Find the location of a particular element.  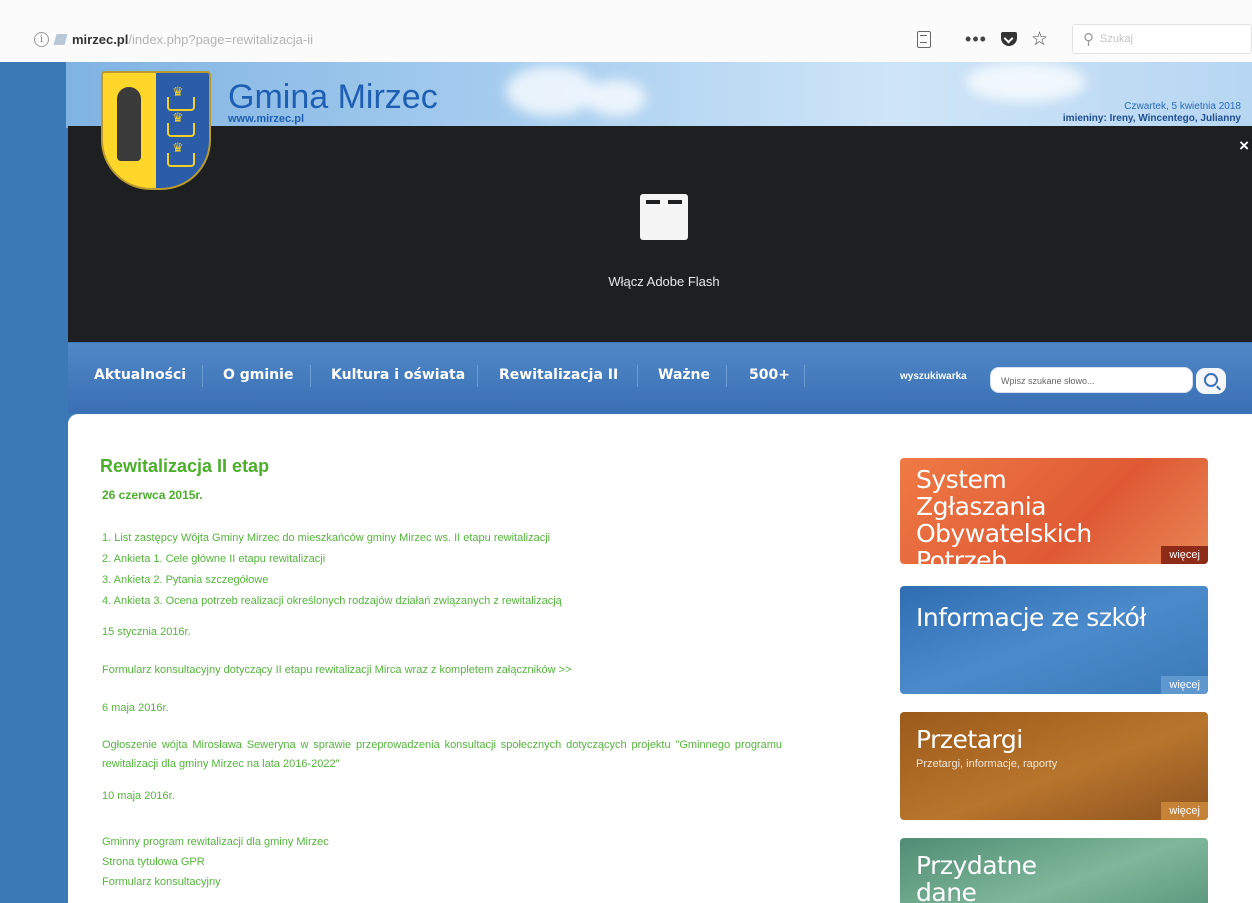

tile-informacje-ze-szkol: Informacje ze szkół więcej is located at coordinates (1054, 640).